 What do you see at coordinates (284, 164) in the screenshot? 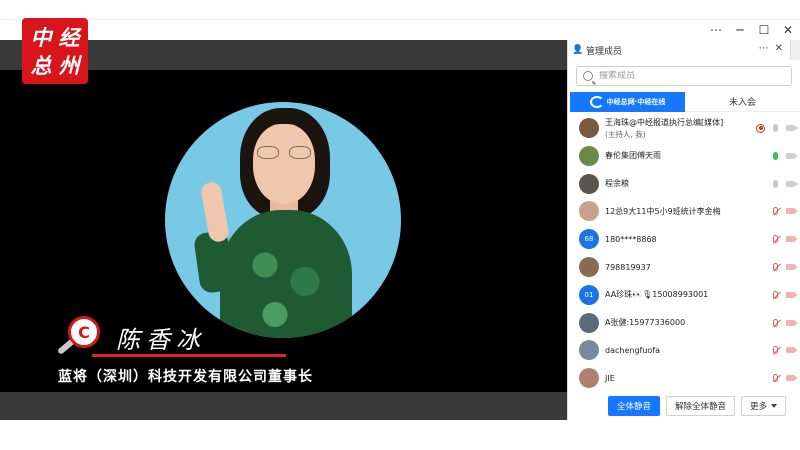
I see `portrait-face` at bounding box center [284, 164].